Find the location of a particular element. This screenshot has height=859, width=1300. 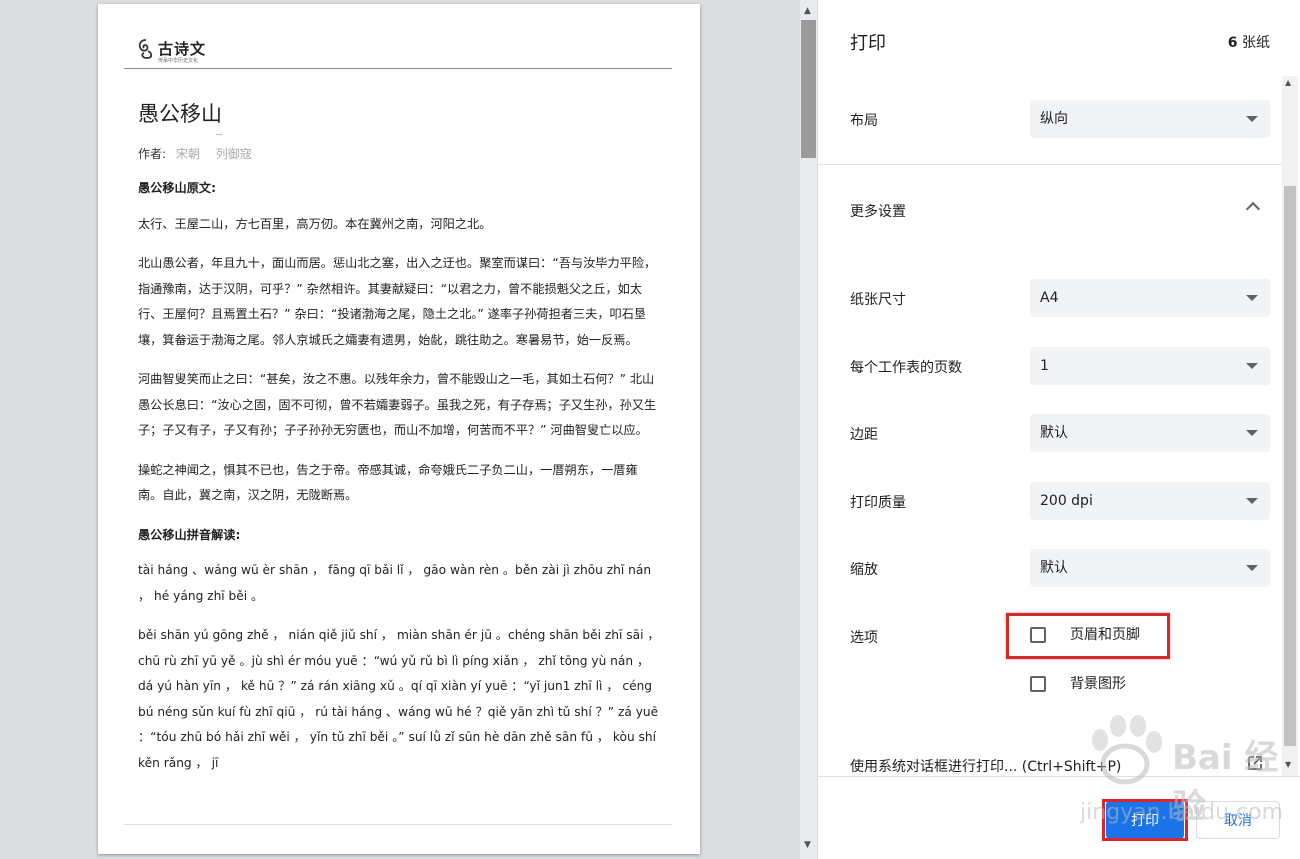

author-link: 列御寇 is located at coordinates (233, 154).